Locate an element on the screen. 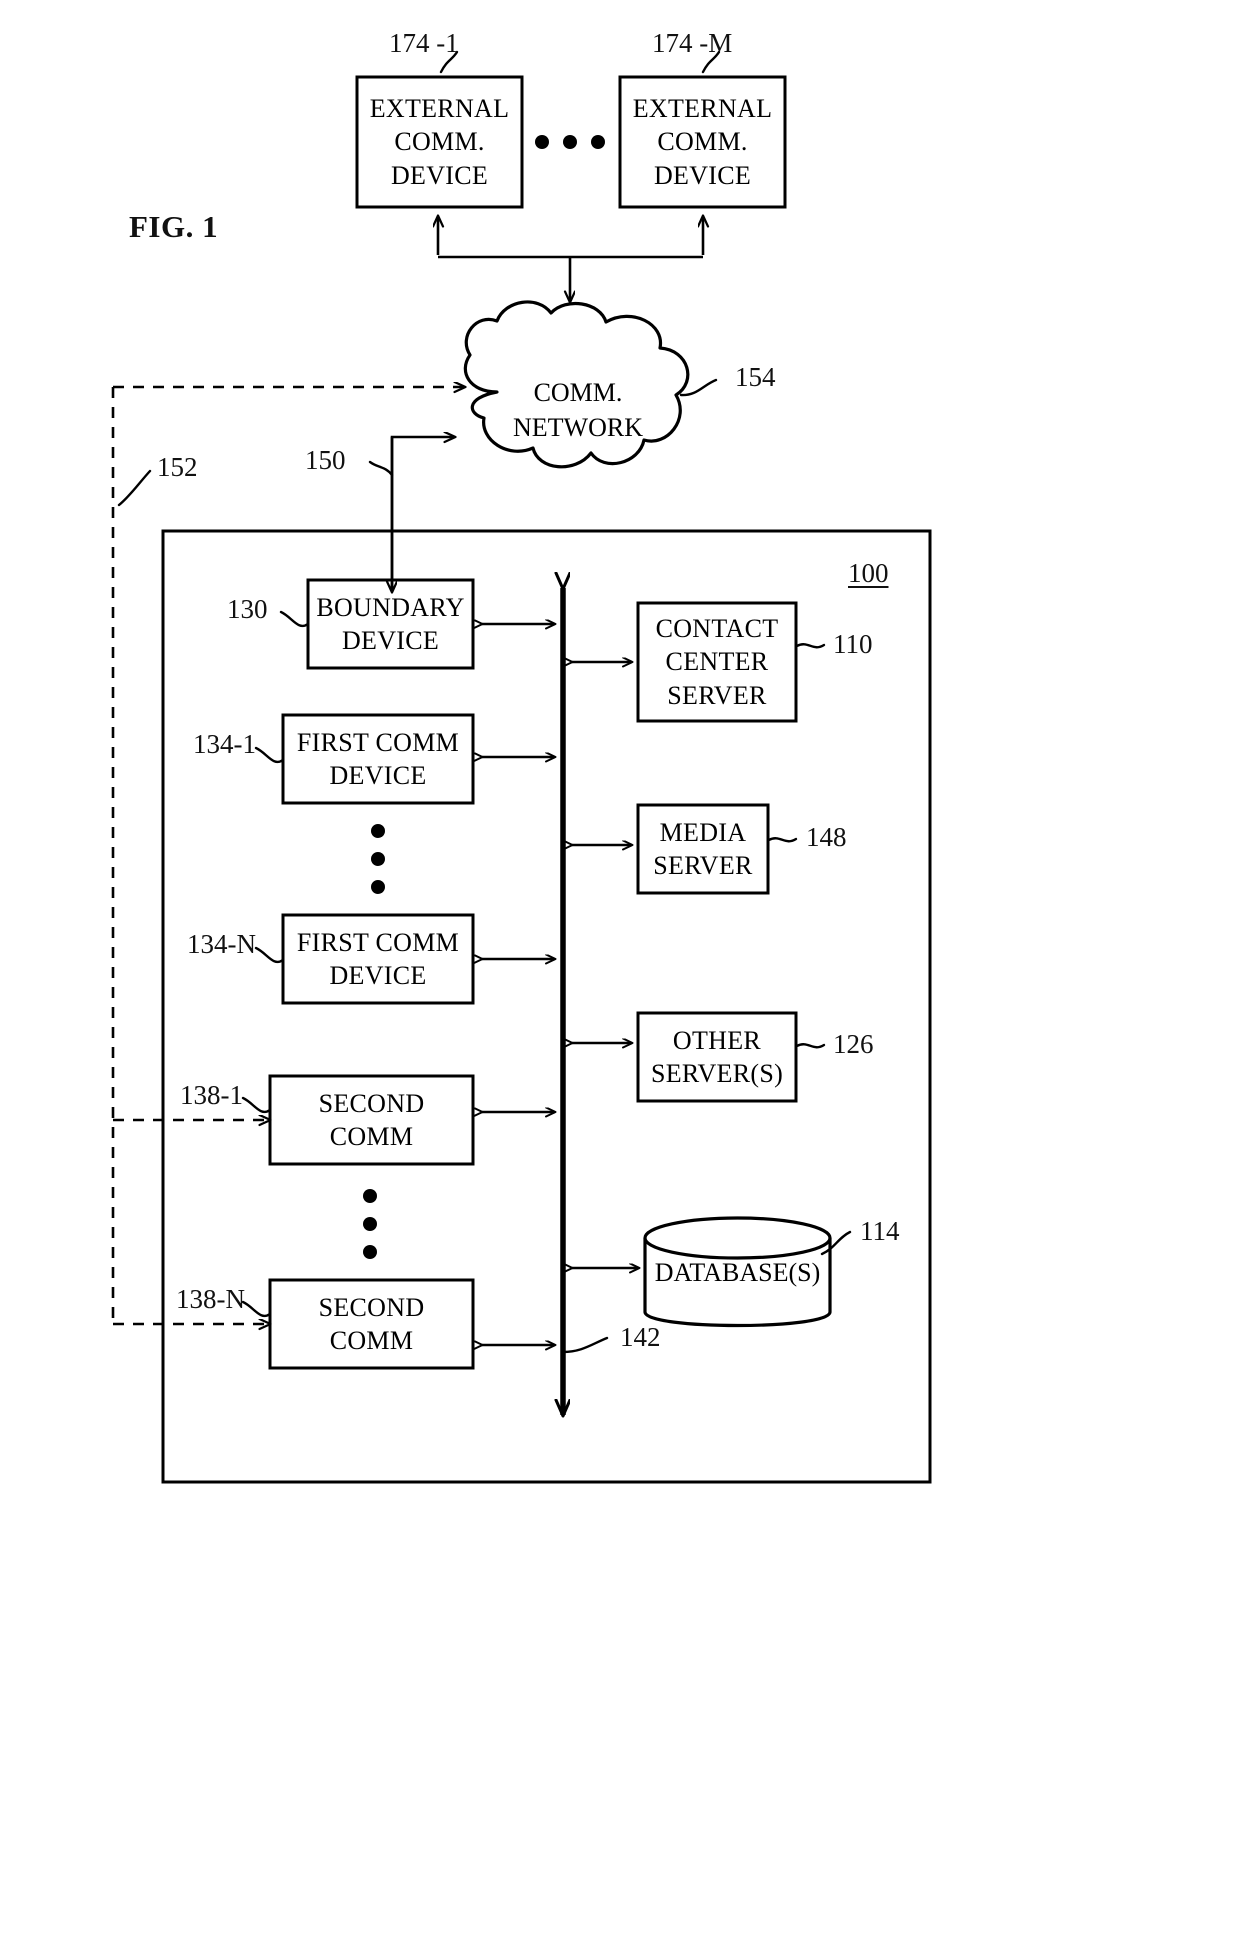  ref-142: 142 is located at coordinates (640, 1337).